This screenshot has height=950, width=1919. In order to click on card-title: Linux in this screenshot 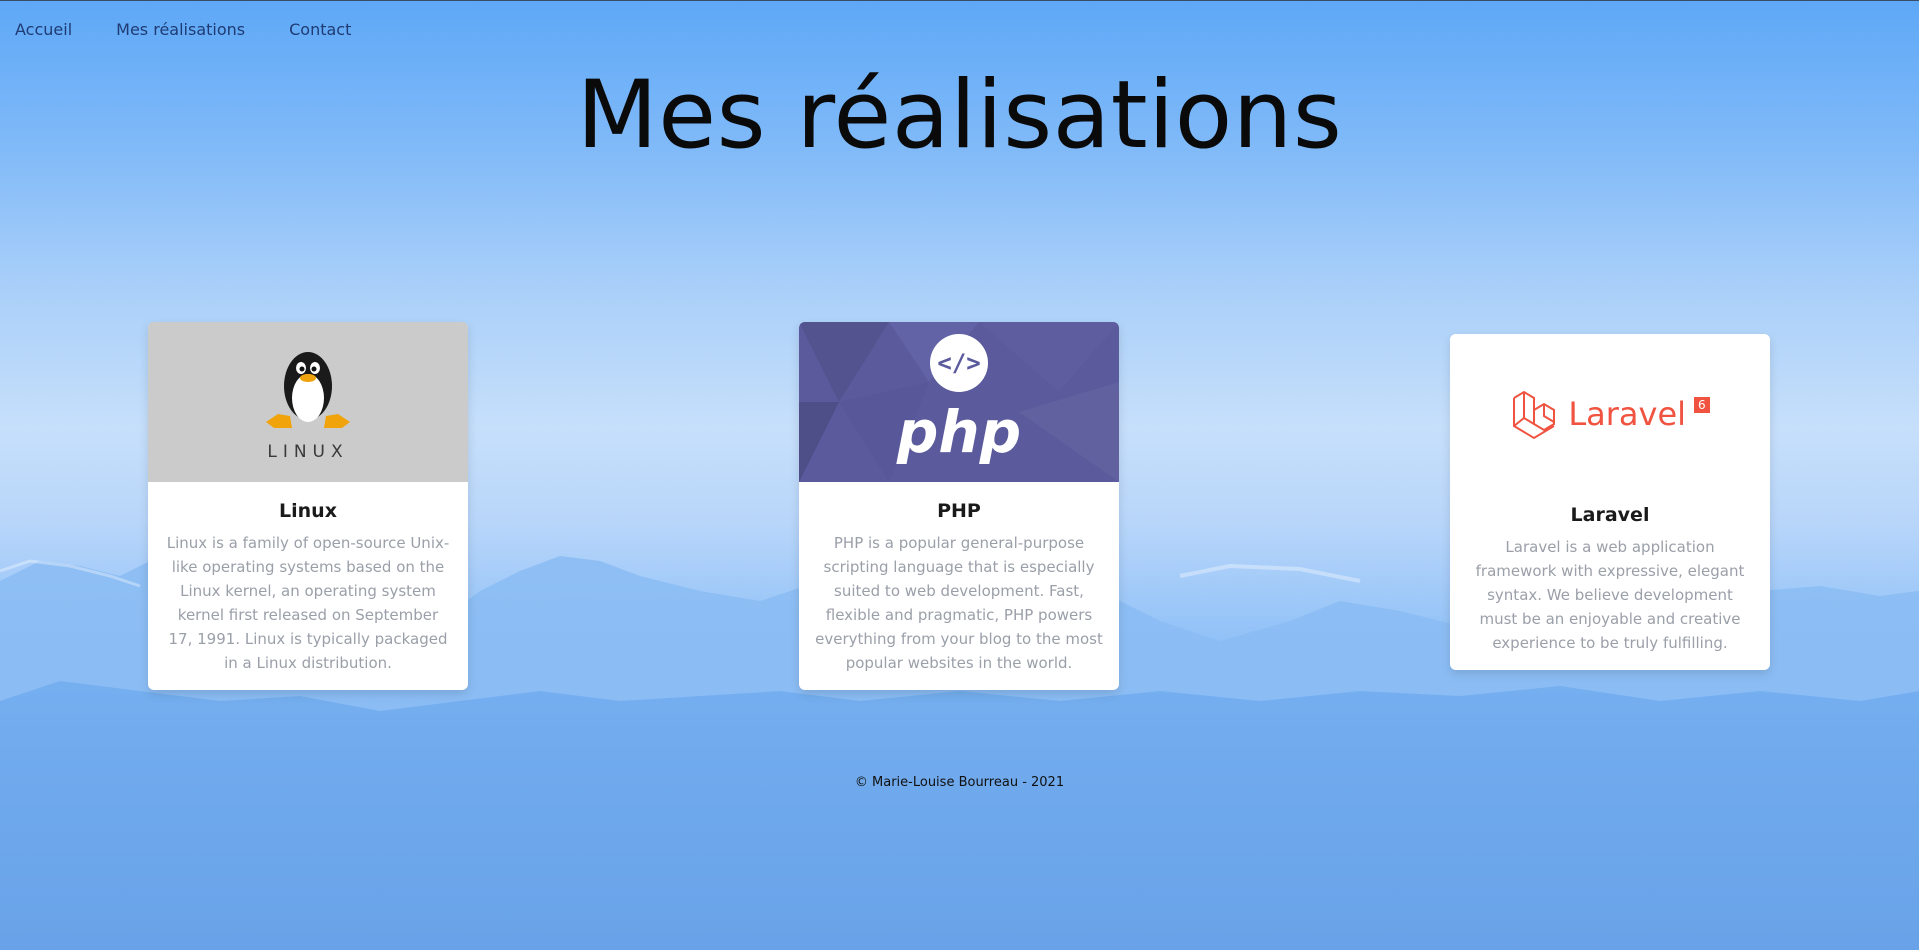, I will do `click(308, 511)`.